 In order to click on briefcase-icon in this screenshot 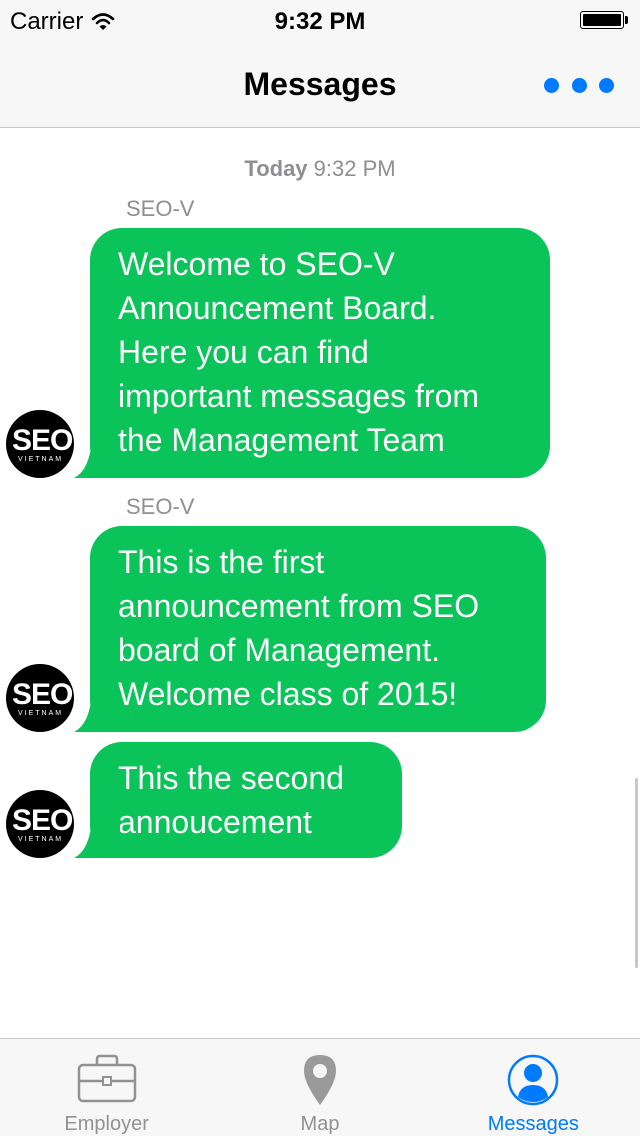, I will do `click(107, 1081)`.